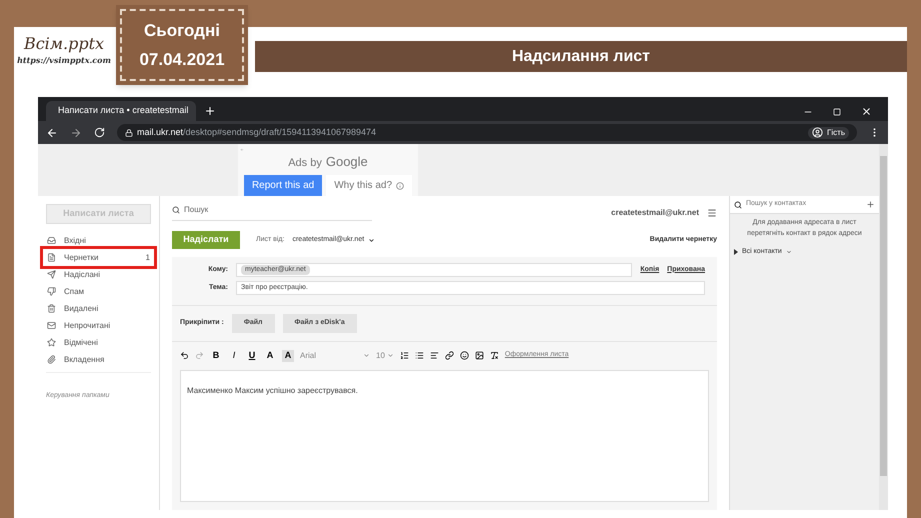 The image size is (921, 518). I want to click on logo-url: https://vsimpptx.com, so click(64, 60).